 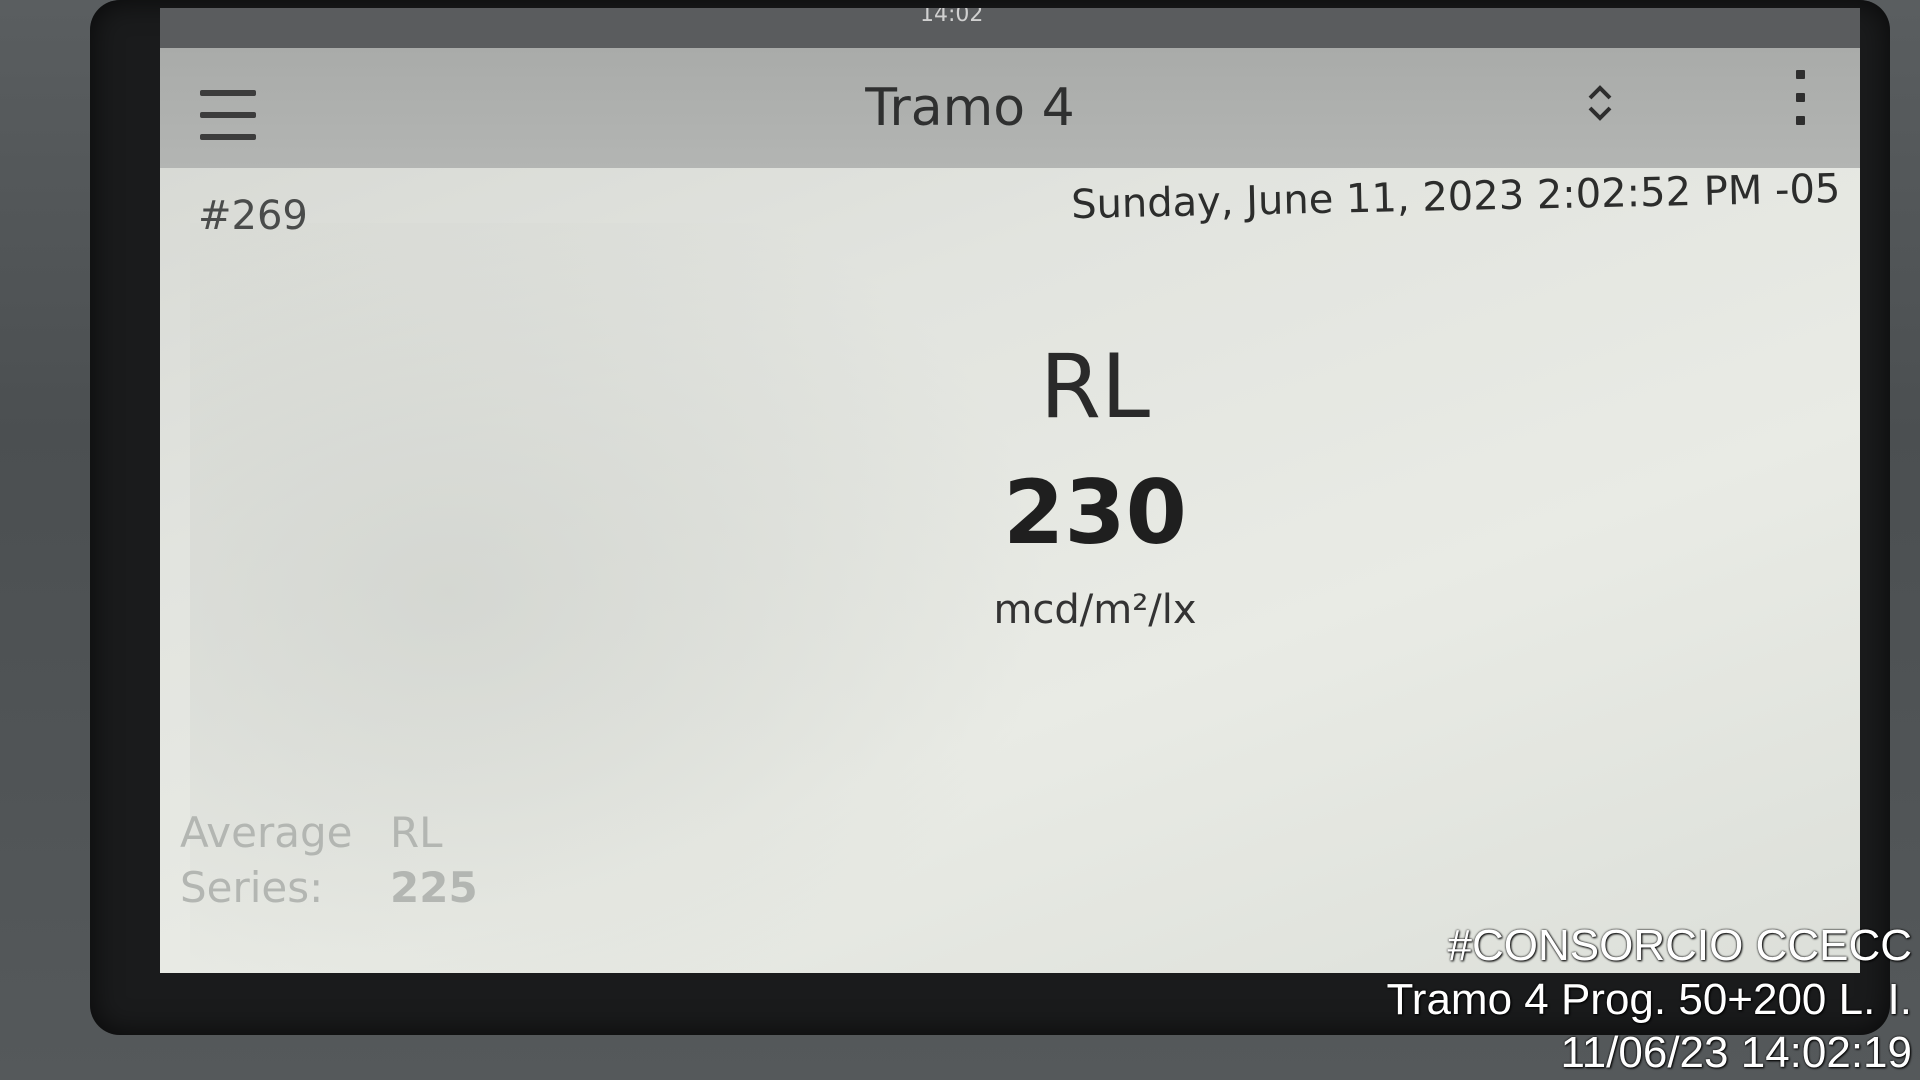 I want to click on average-value: 225, so click(x=434, y=887).